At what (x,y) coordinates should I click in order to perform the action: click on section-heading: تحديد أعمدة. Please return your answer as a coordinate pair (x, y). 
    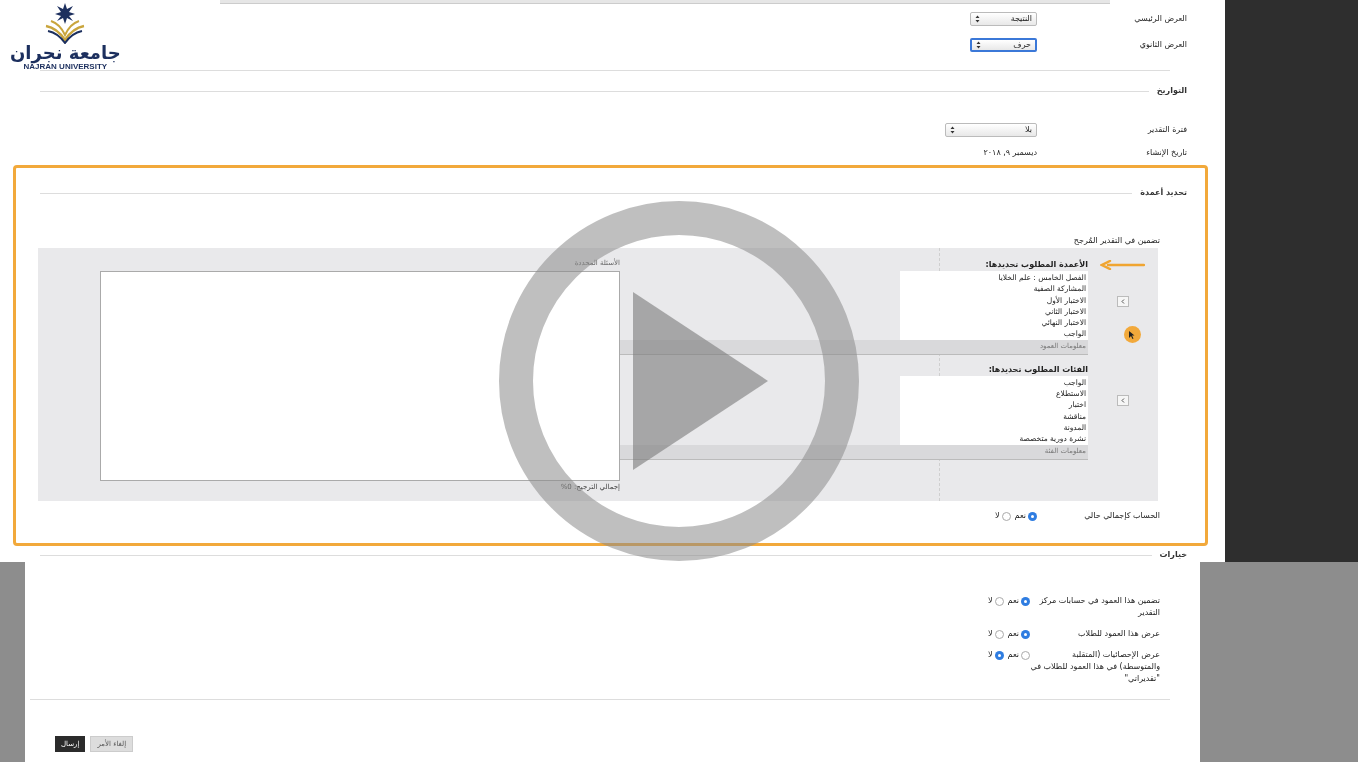
    Looking at the image, I should click on (1163, 193).